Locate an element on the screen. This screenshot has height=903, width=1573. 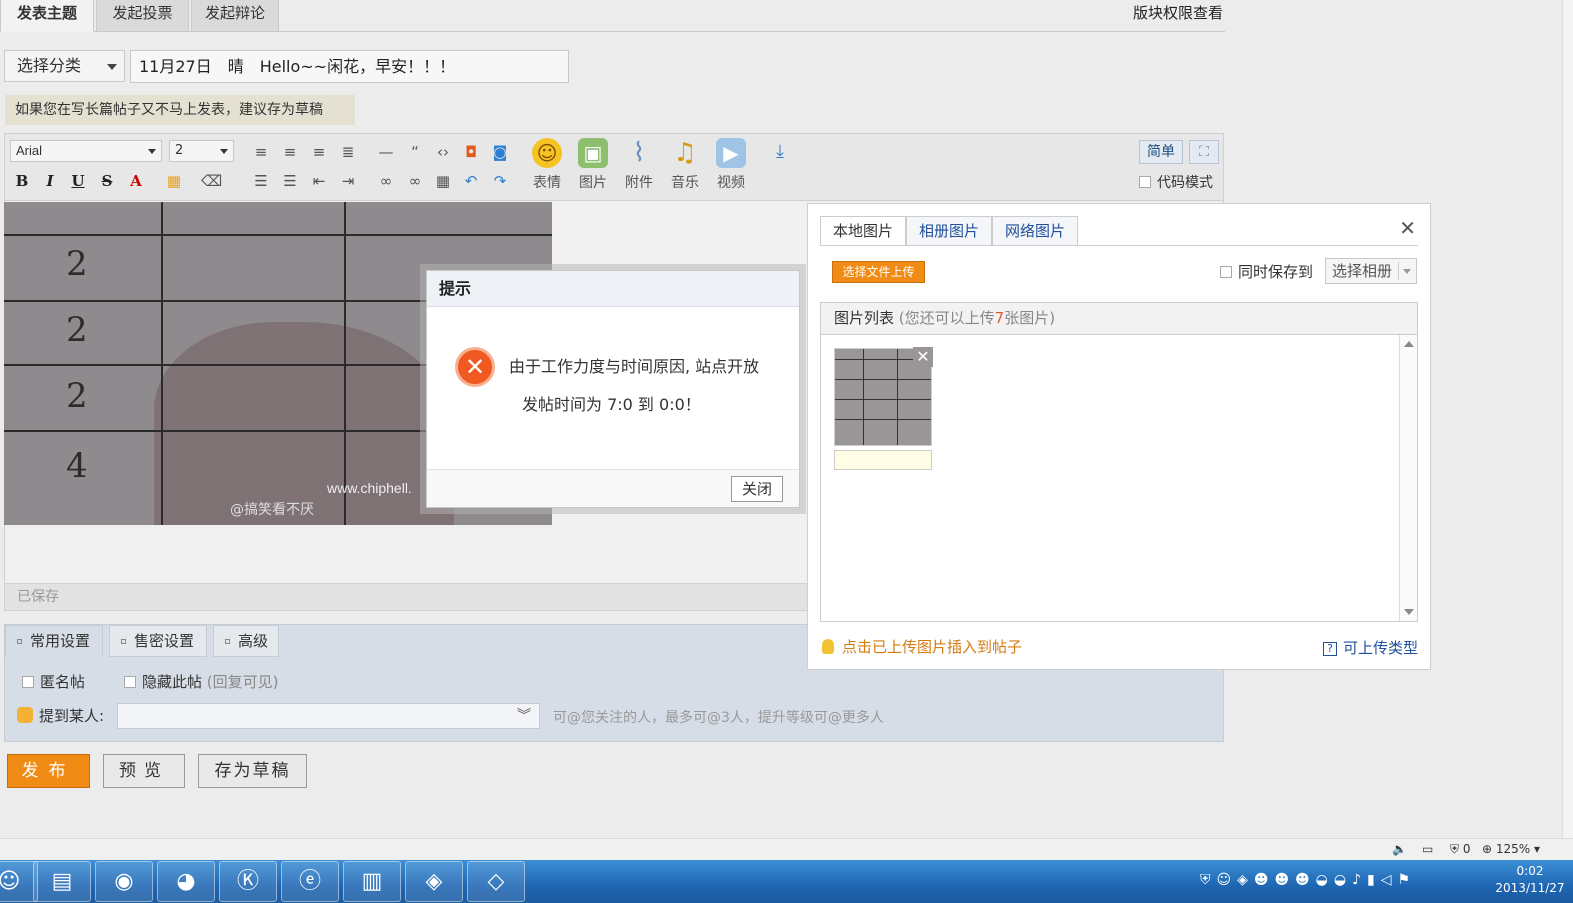
undo-icon: ↶ is located at coordinates (471, 181).